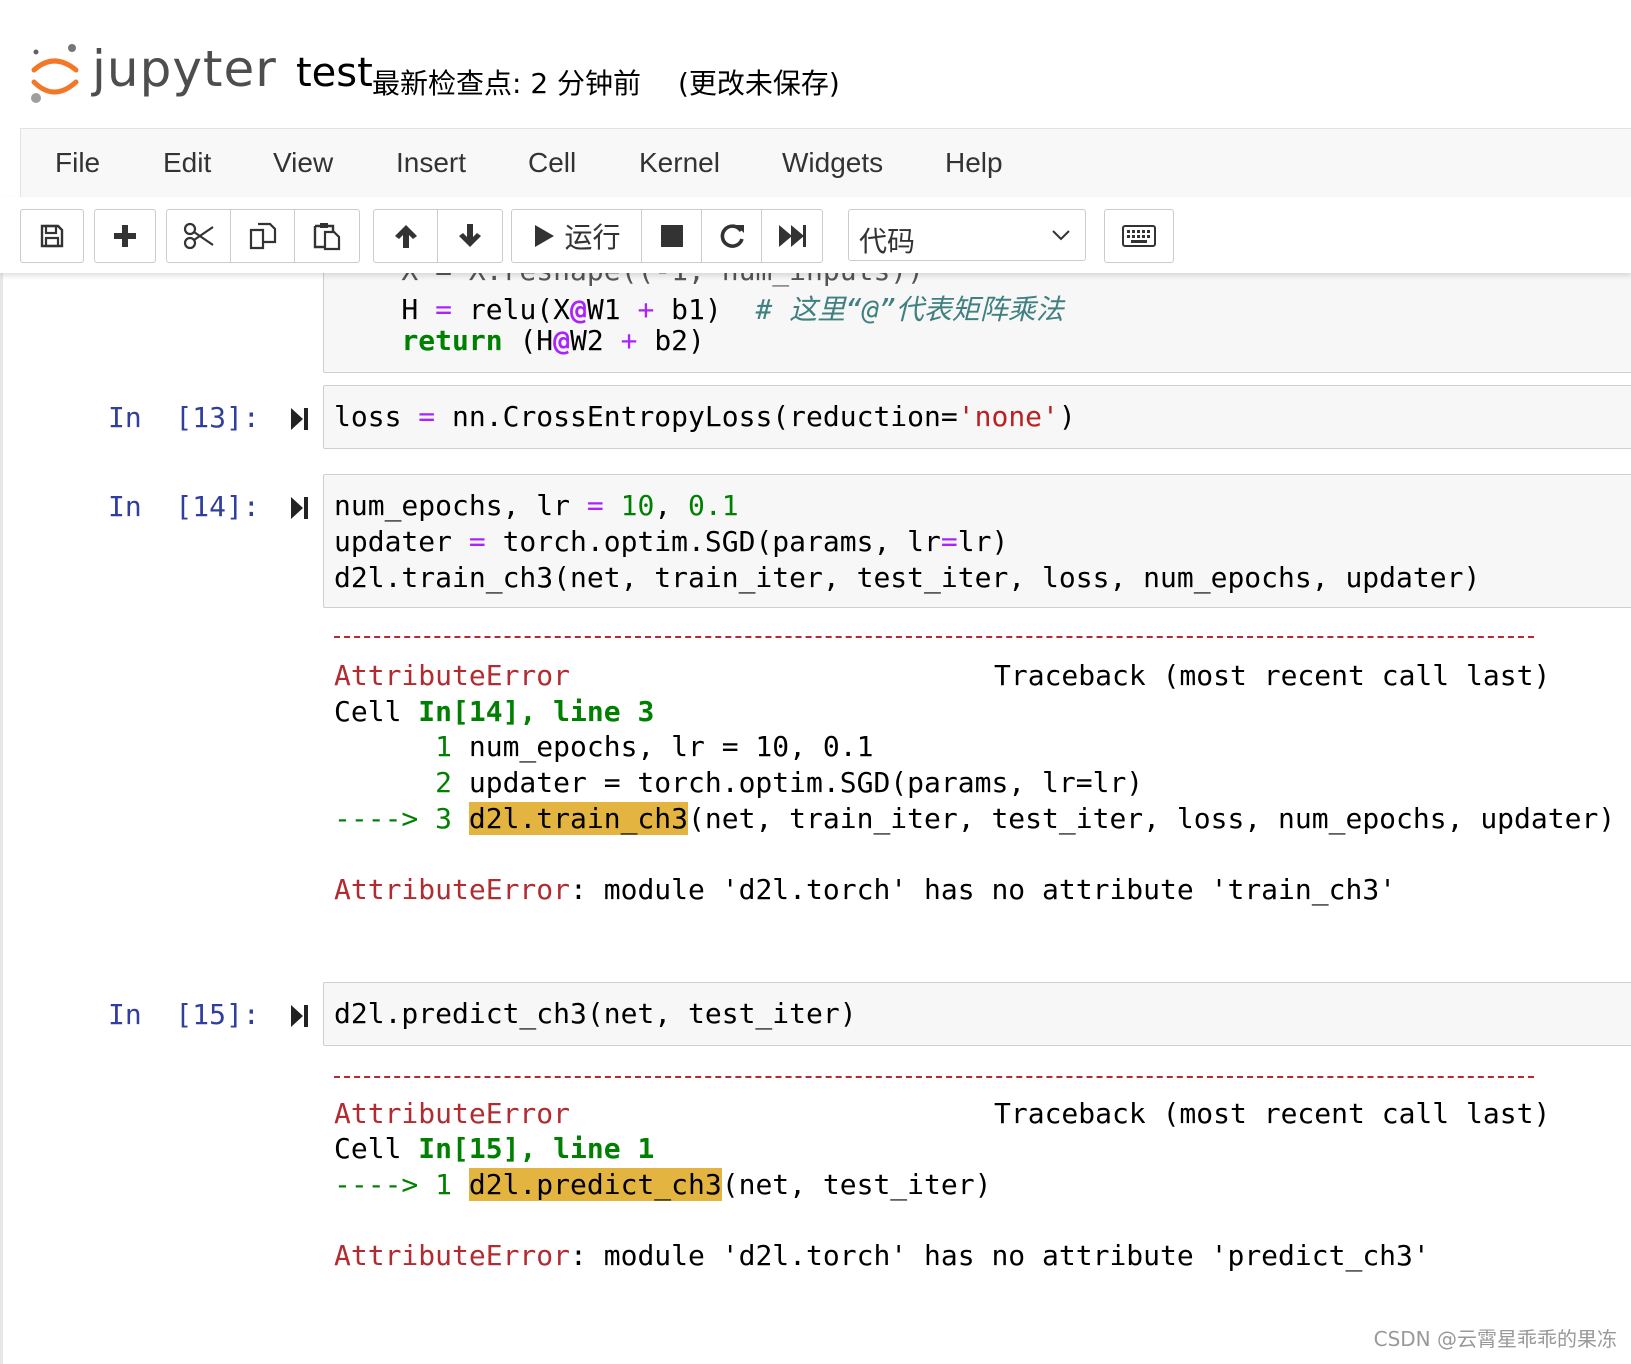  Describe the element at coordinates (494, 711) in the screenshot. I see `traceback-cell-ref: Cell In[14], line 3` at that location.